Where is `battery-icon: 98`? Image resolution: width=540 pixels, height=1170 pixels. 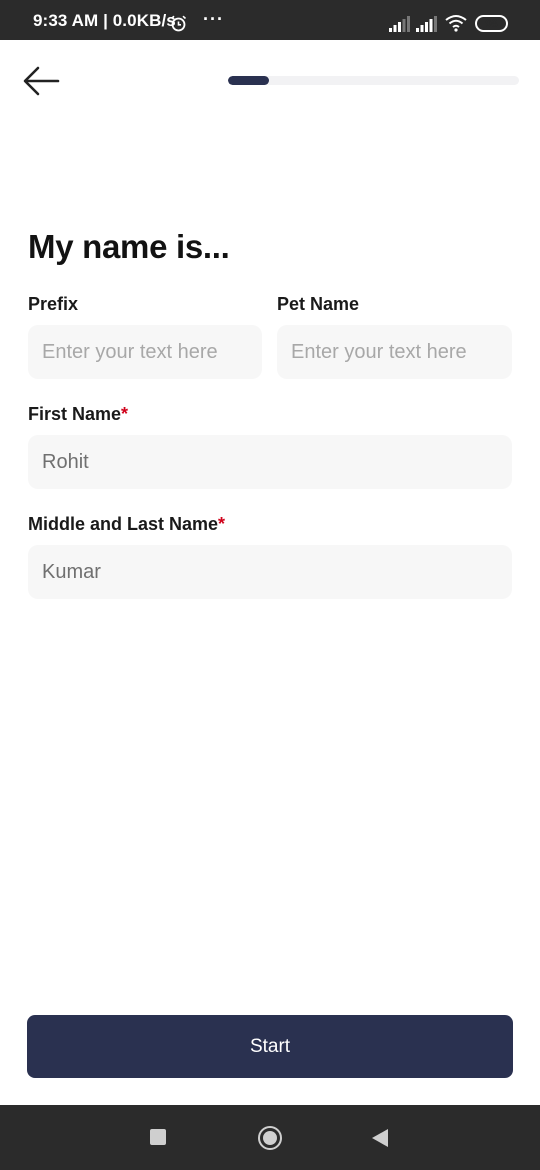 battery-icon: 98 is located at coordinates (491, 23).